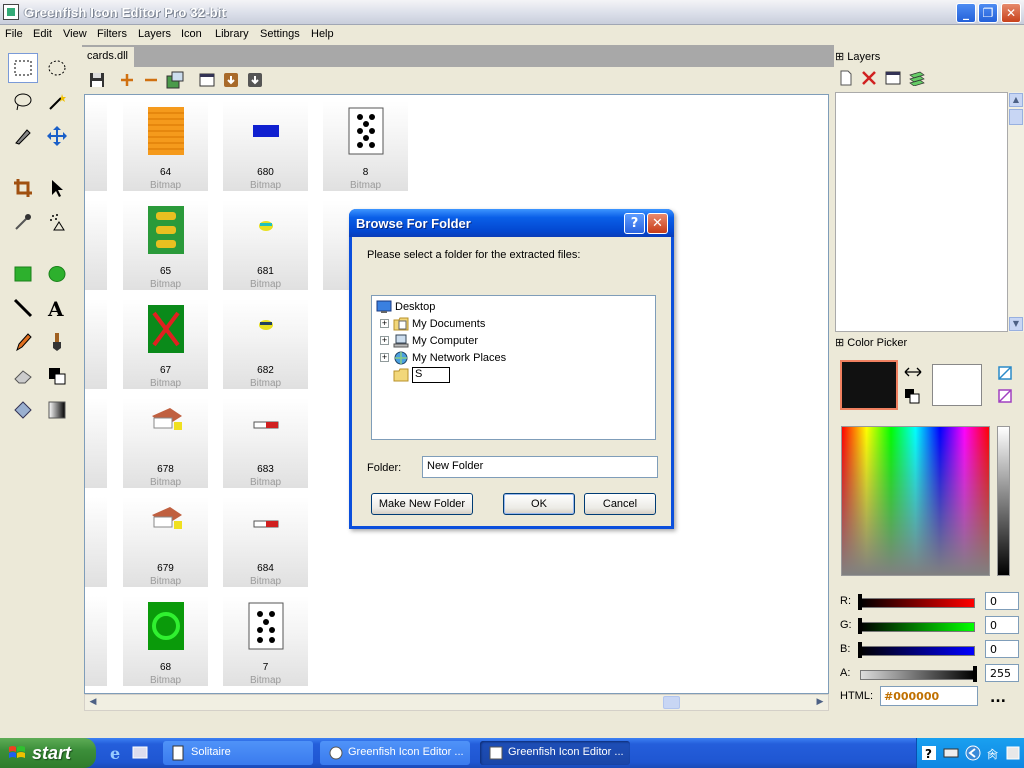 The width and height of the screenshot is (1024, 768). I want to click on menu-file: File, so click(14, 34).